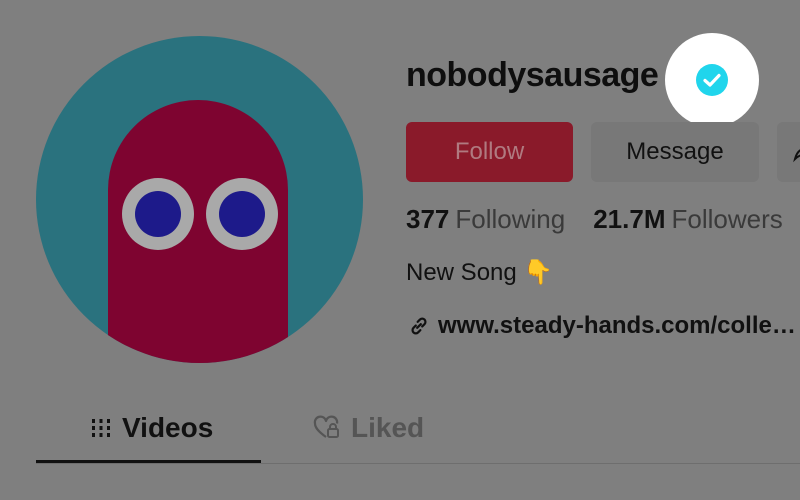 The width and height of the screenshot is (800, 500). I want to click on link-icon, so click(419, 326).